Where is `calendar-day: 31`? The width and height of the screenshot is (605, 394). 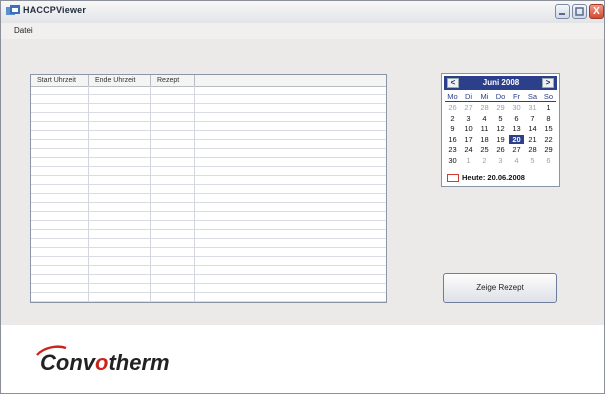
calendar-day: 31 is located at coordinates (532, 107).